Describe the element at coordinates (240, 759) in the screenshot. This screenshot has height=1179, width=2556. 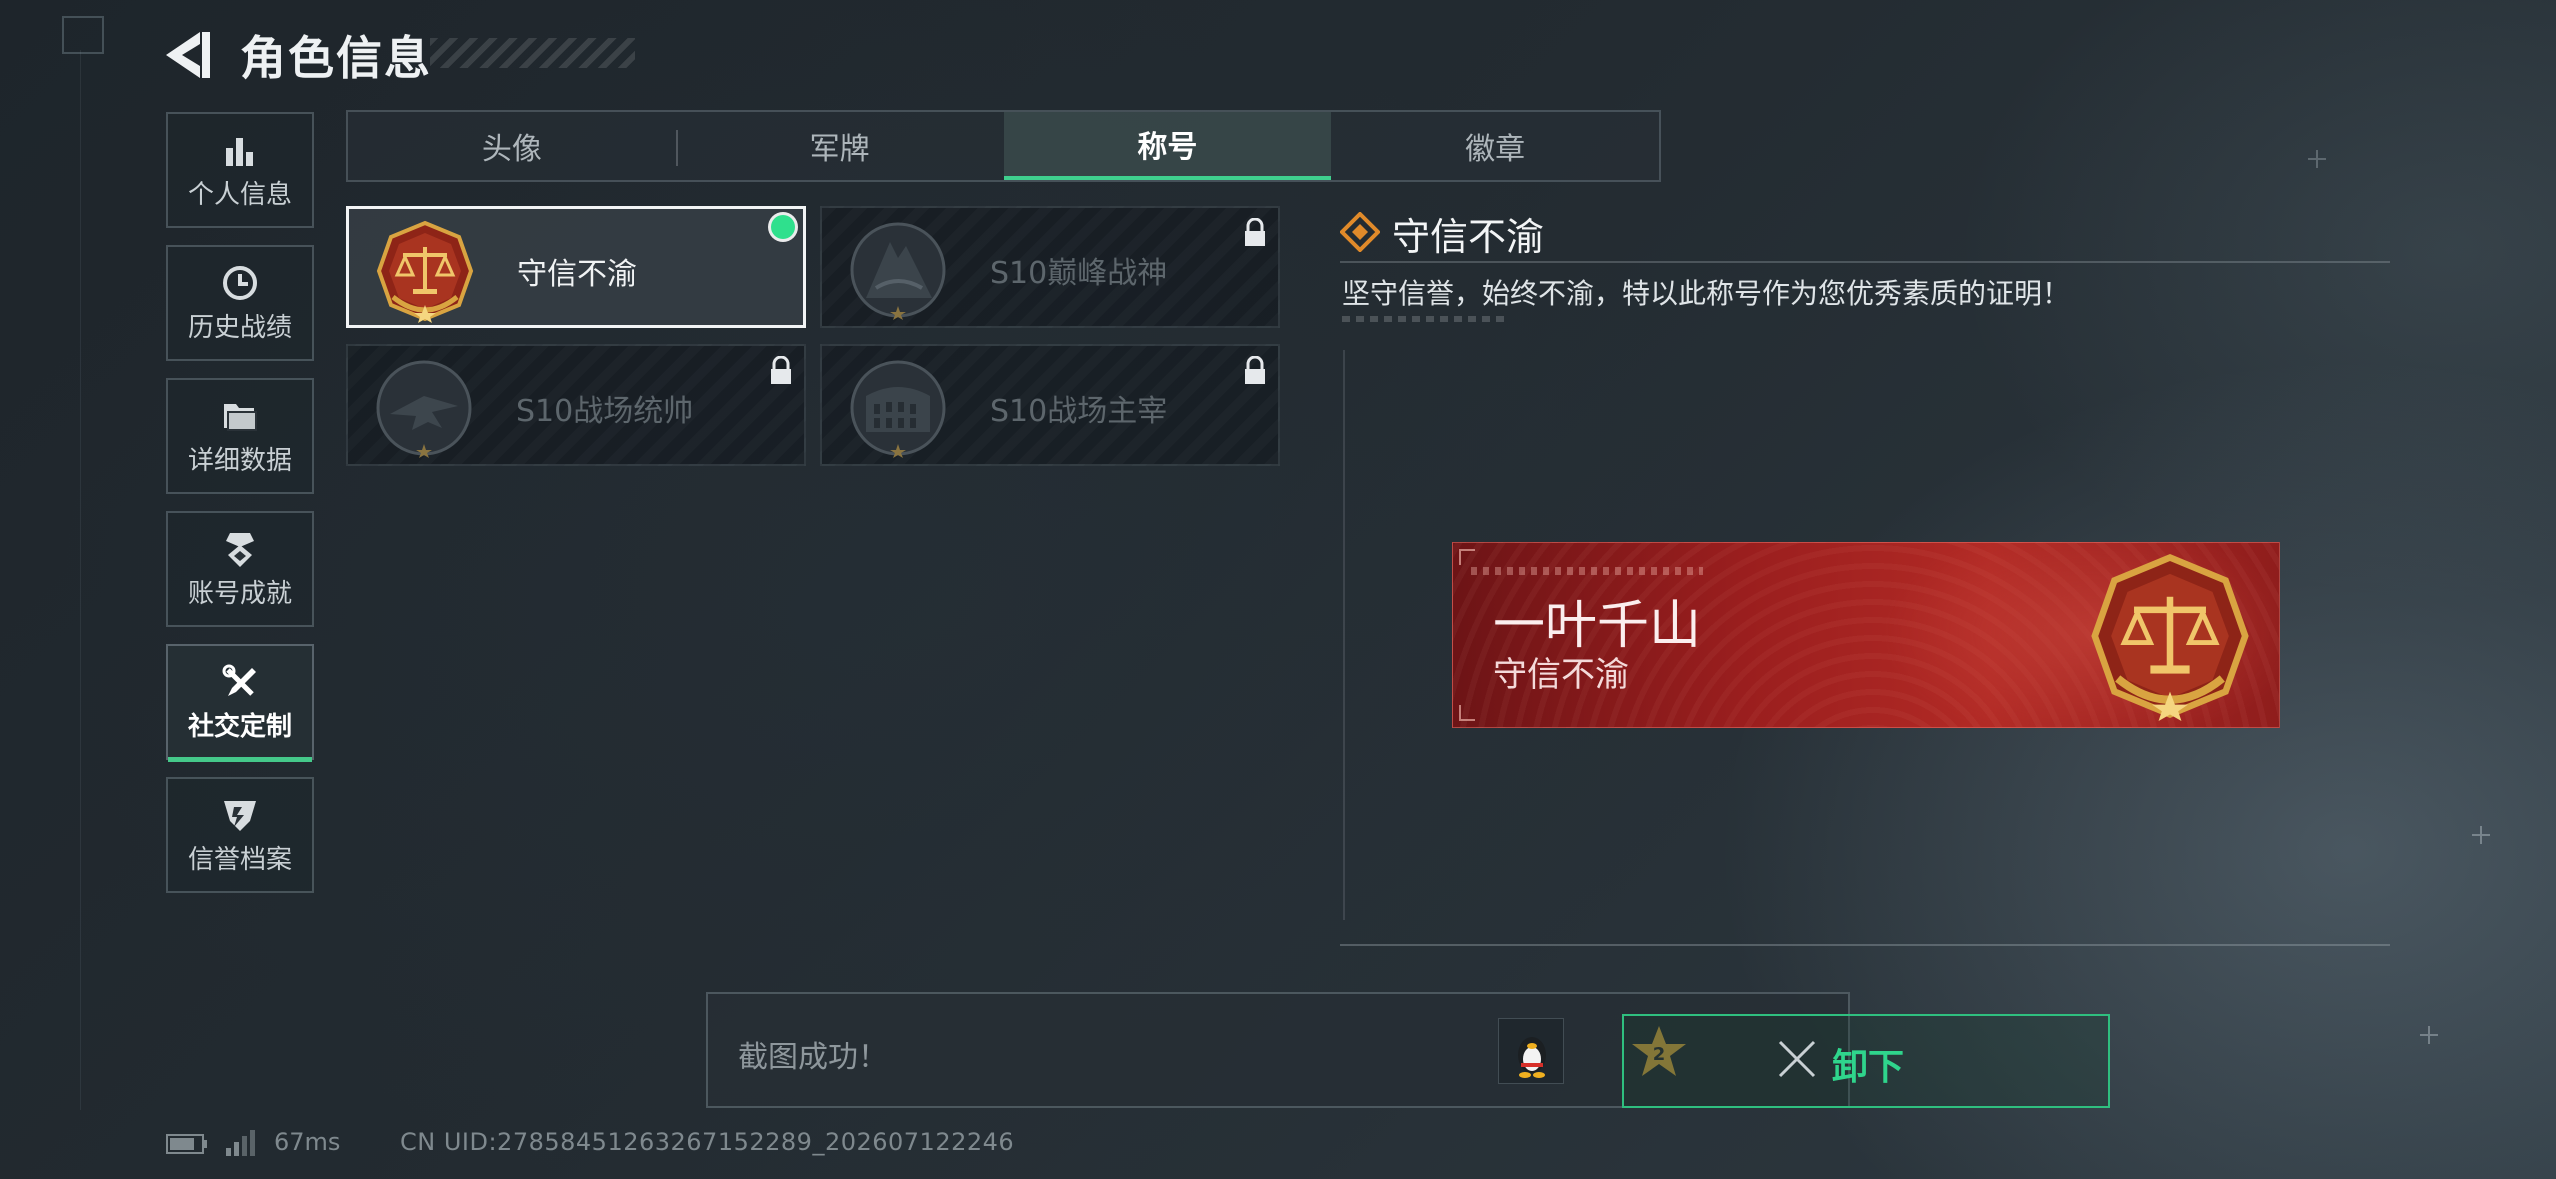
I see `active-indicator` at that location.